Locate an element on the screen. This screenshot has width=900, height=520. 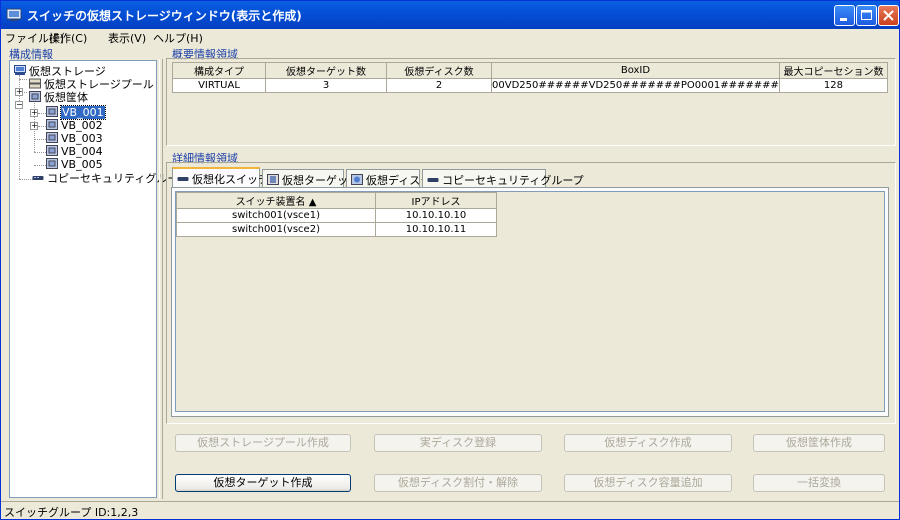
tree-node-pool: 仮想ストレージプール is located at coordinates (91, 84).